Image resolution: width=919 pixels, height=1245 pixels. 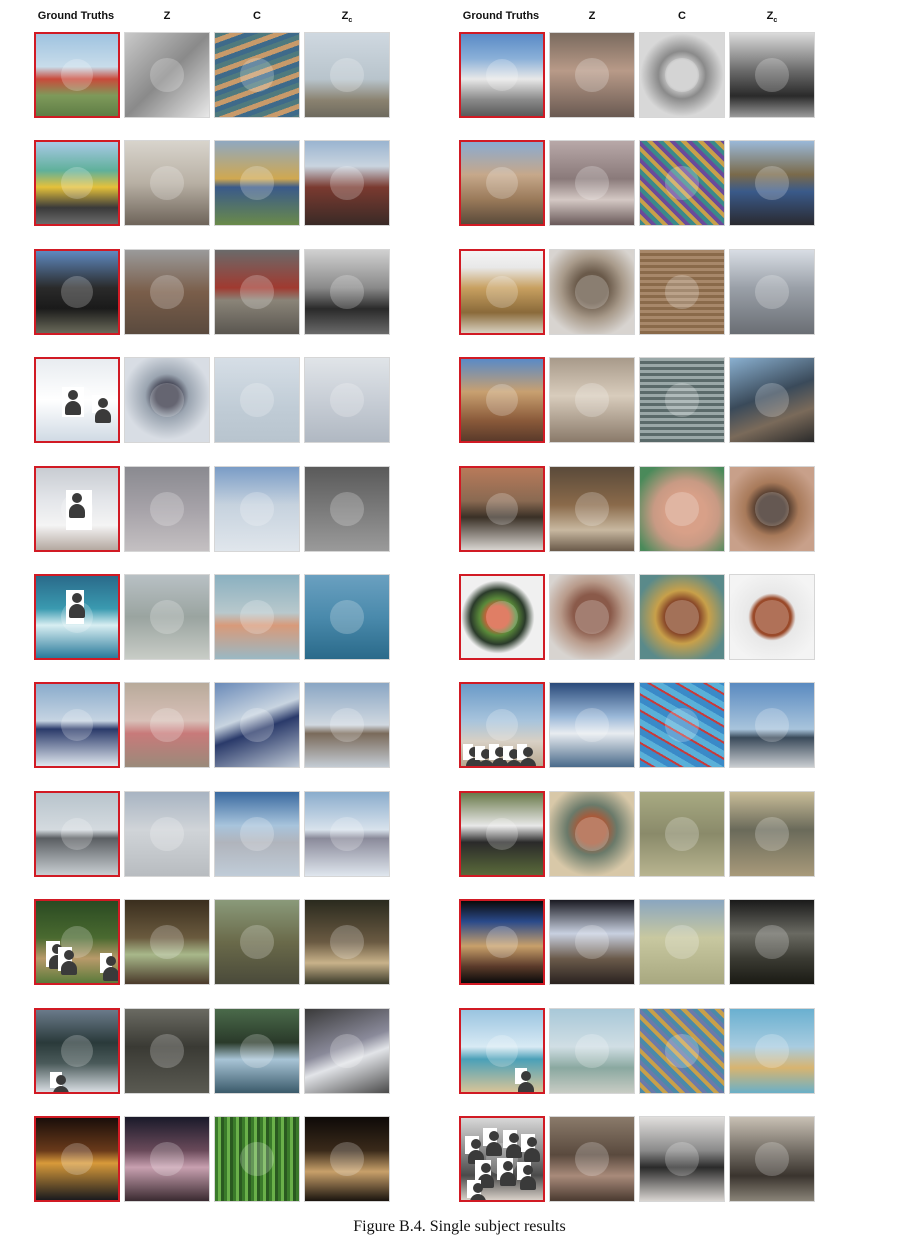 What do you see at coordinates (501, 16) in the screenshot?
I see `header-ground-truths: Ground Truths` at bounding box center [501, 16].